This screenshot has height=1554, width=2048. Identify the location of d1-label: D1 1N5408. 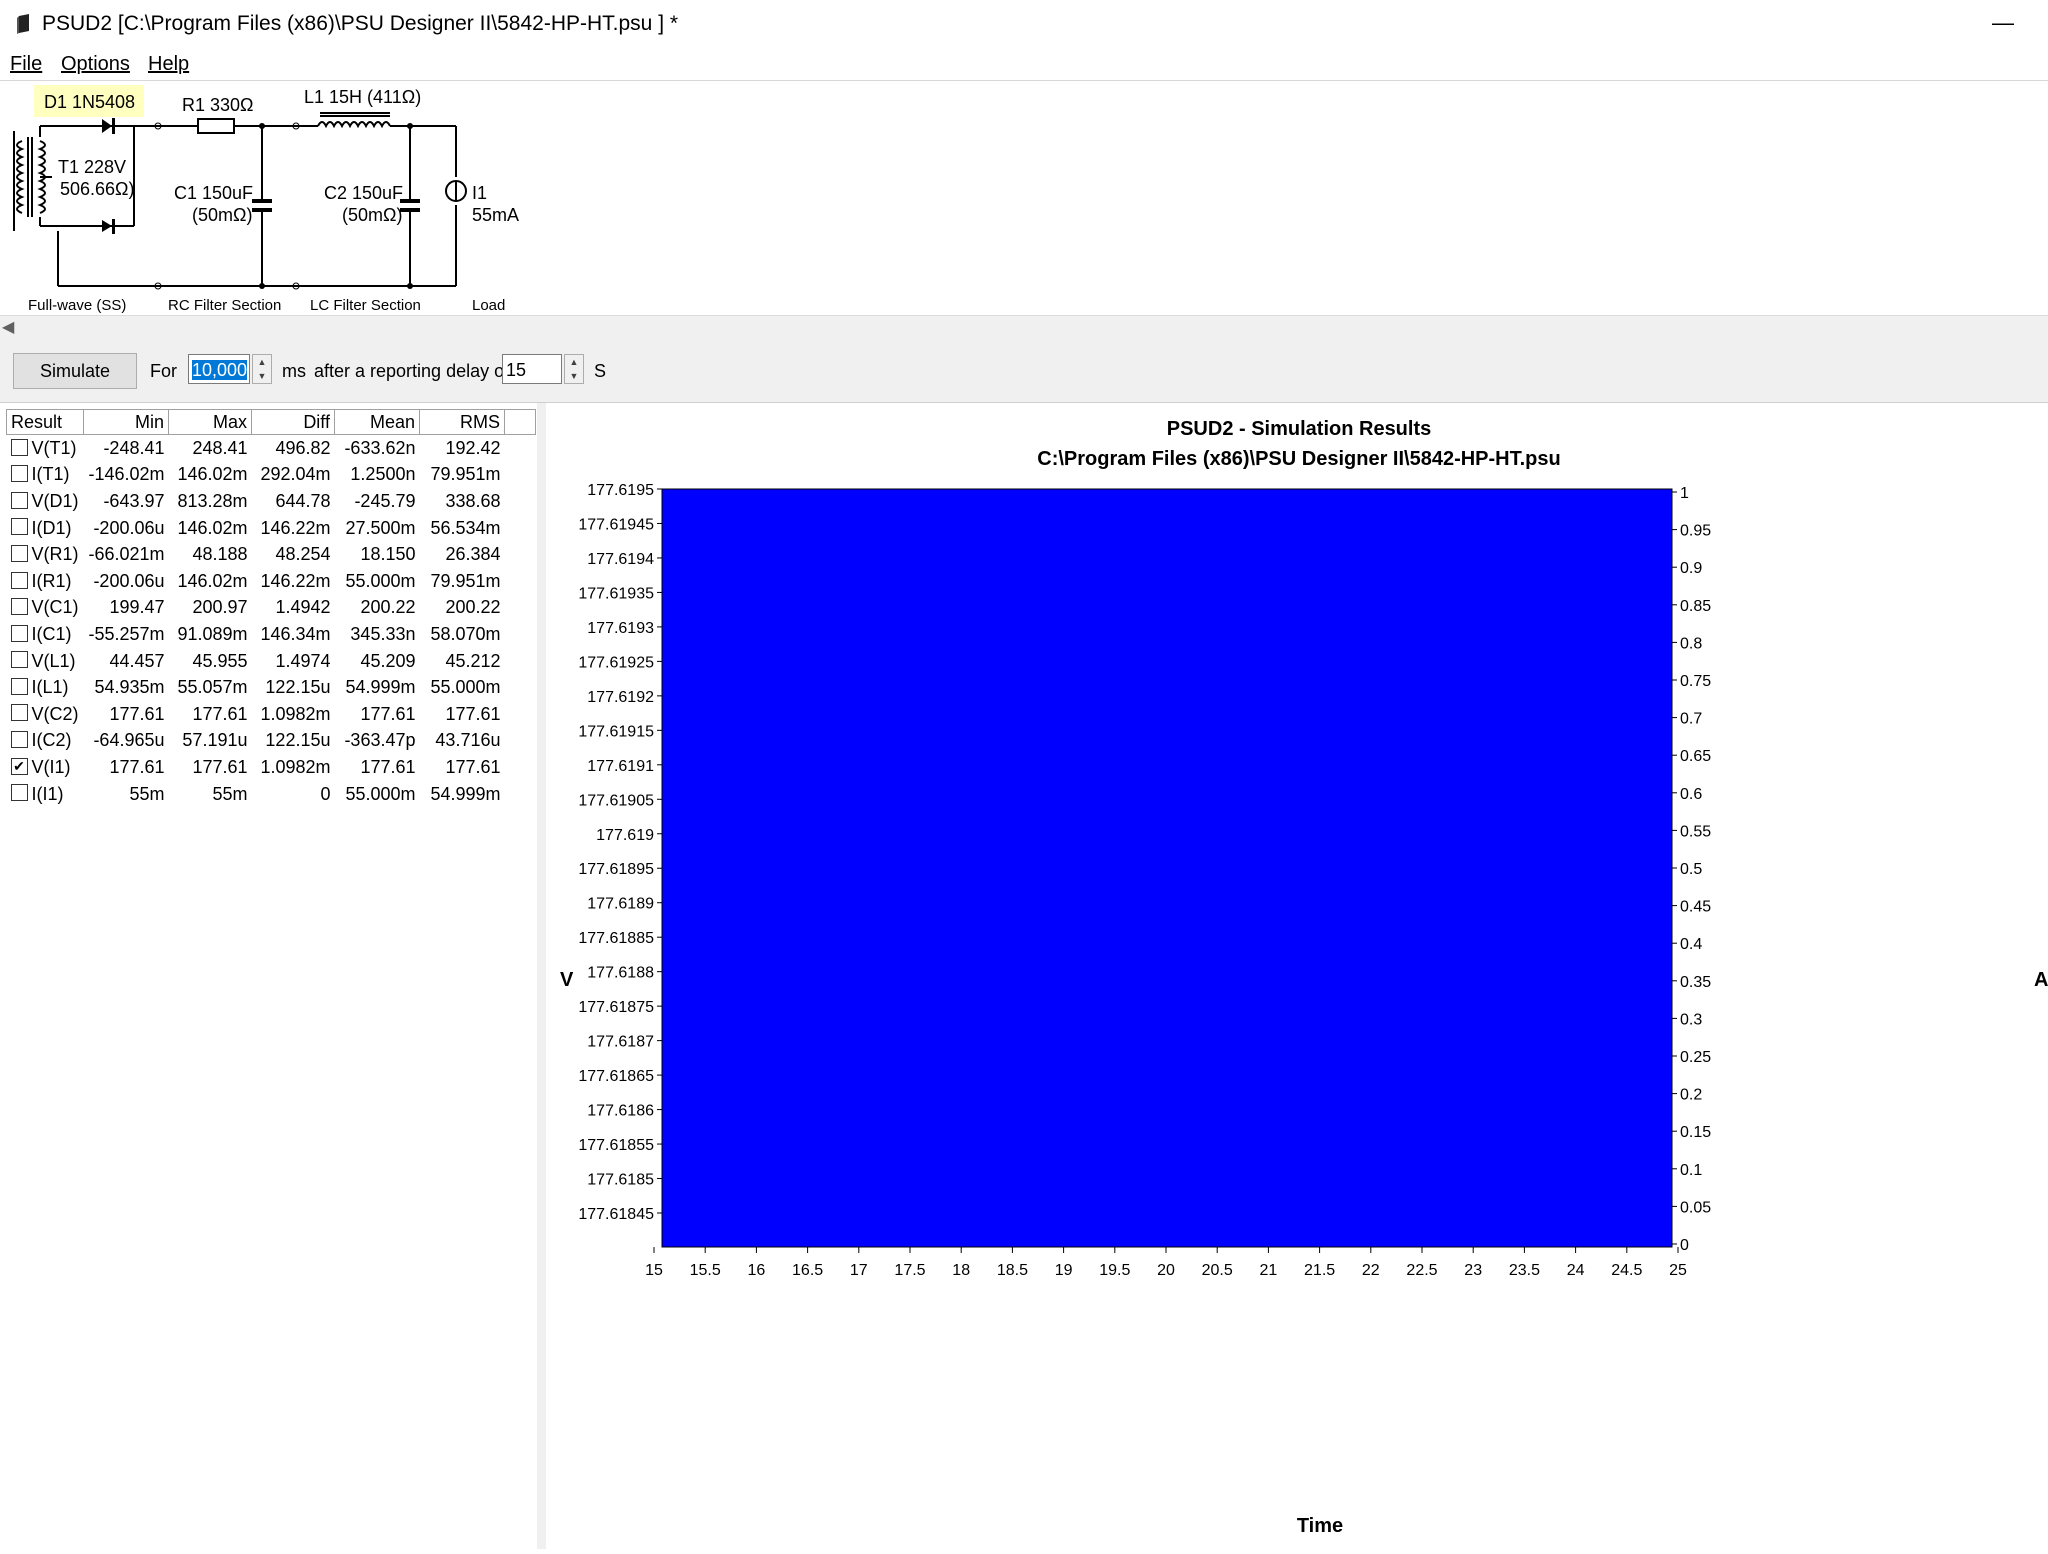
(89, 102).